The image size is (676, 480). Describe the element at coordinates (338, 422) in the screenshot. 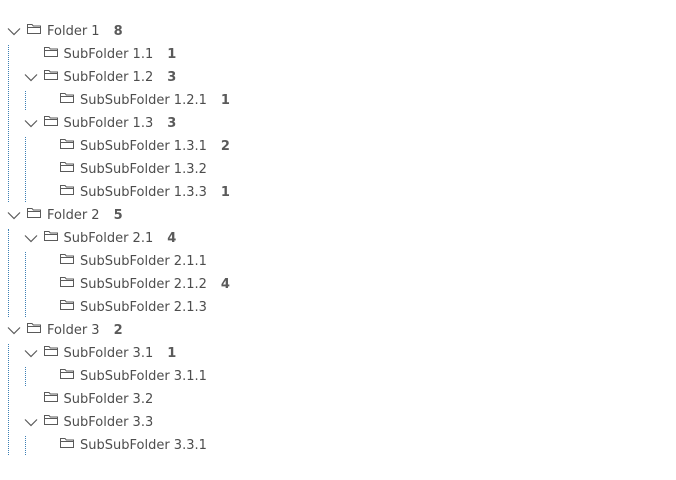

I see `tree-node: SubFolder 3.3` at that location.